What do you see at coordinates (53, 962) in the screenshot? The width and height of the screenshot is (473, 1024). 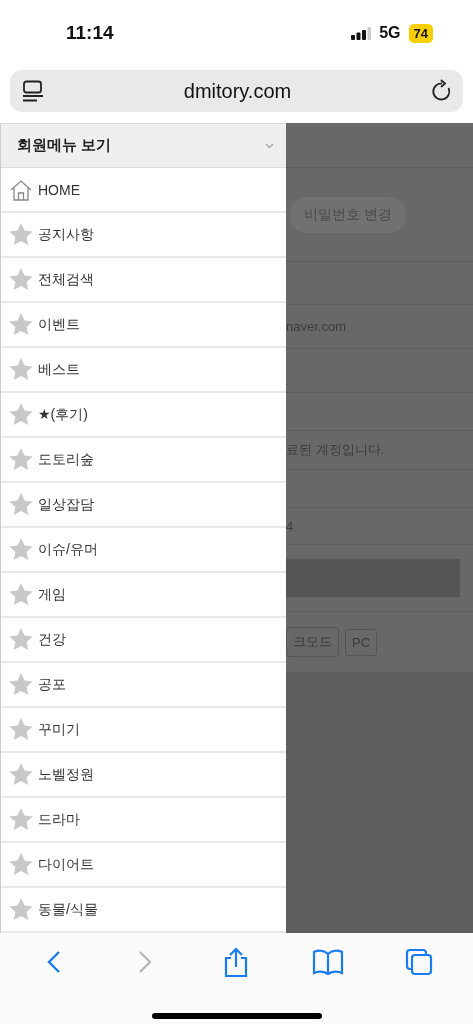 I see `back-icon` at bounding box center [53, 962].